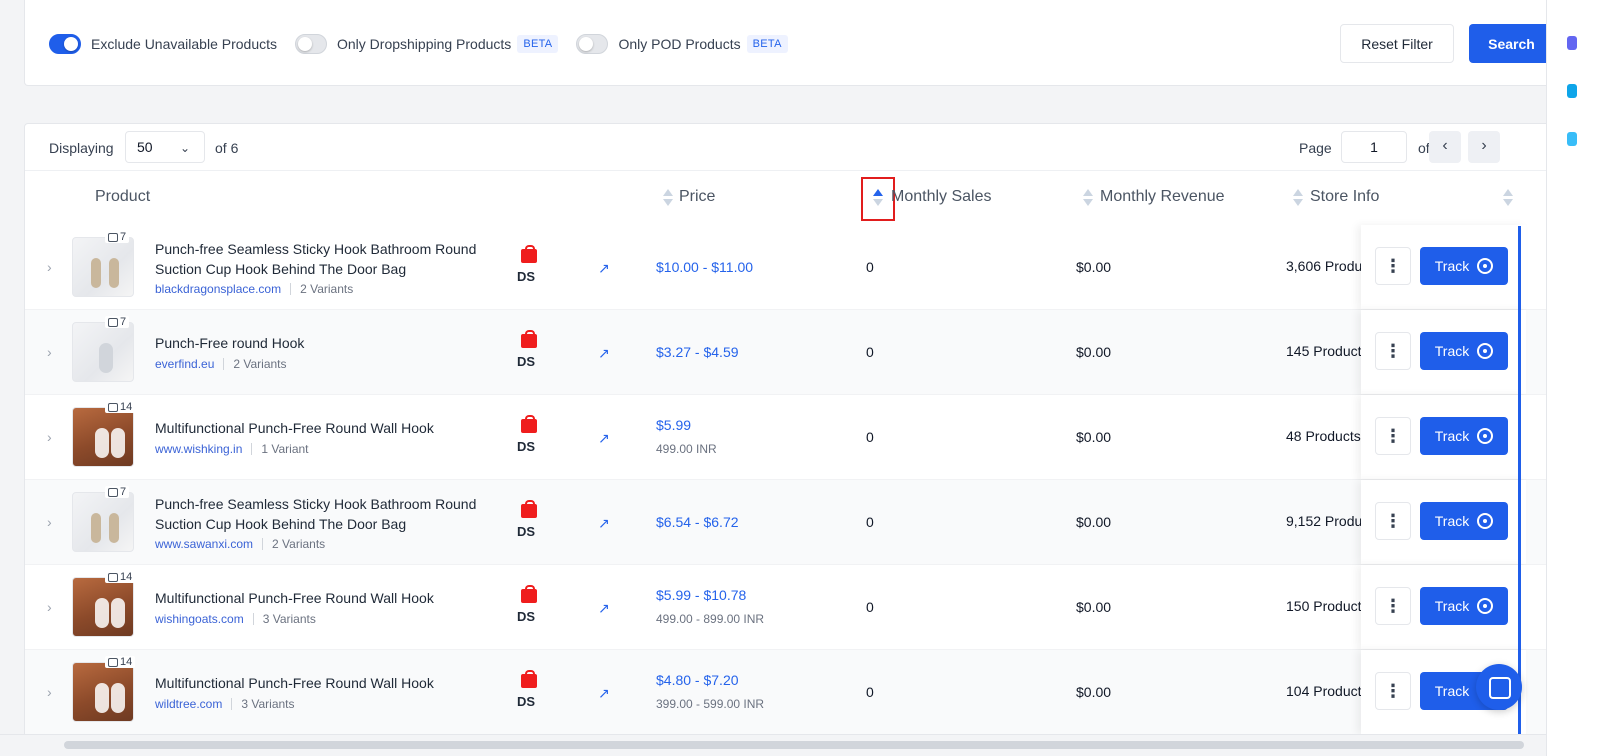 The height and width of the screenshot is (756, 1600). Describe the element at coordinates (199, 619) in the screenshot. I see `product-domain-link: wishingoats.com` at that location.